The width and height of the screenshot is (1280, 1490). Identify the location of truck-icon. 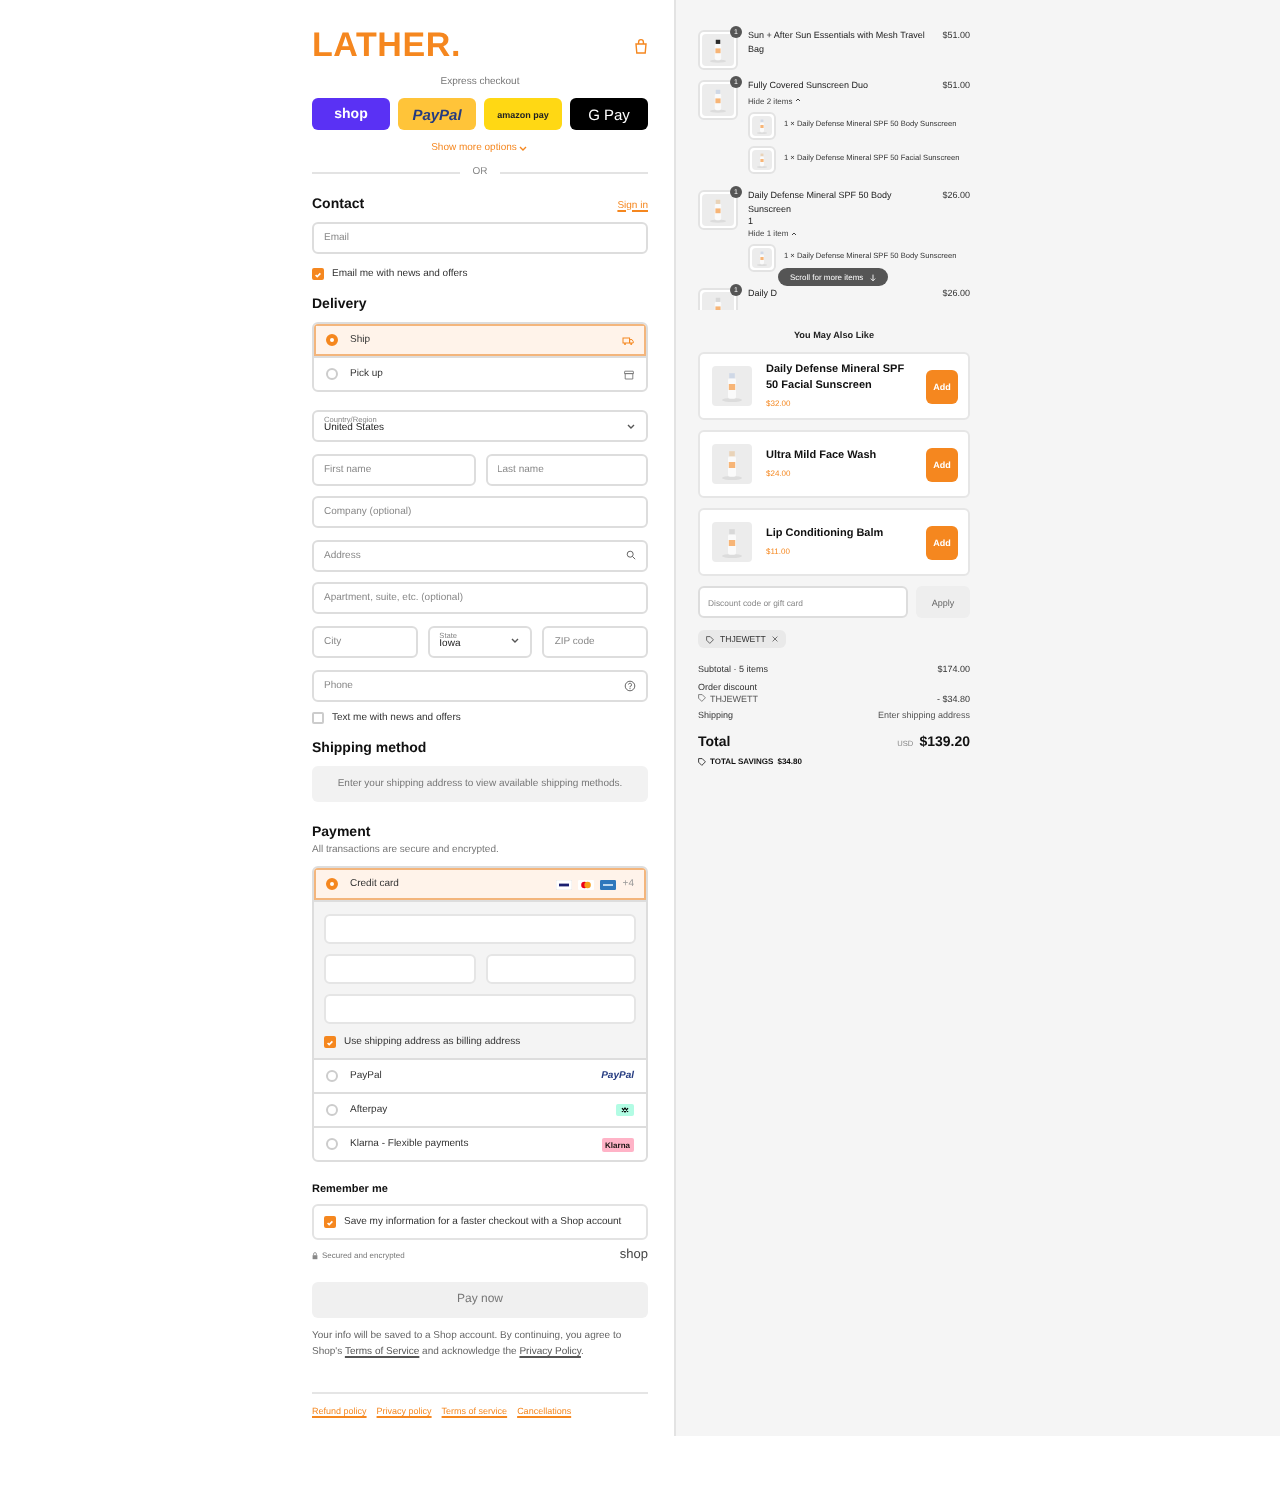
(628, 340).